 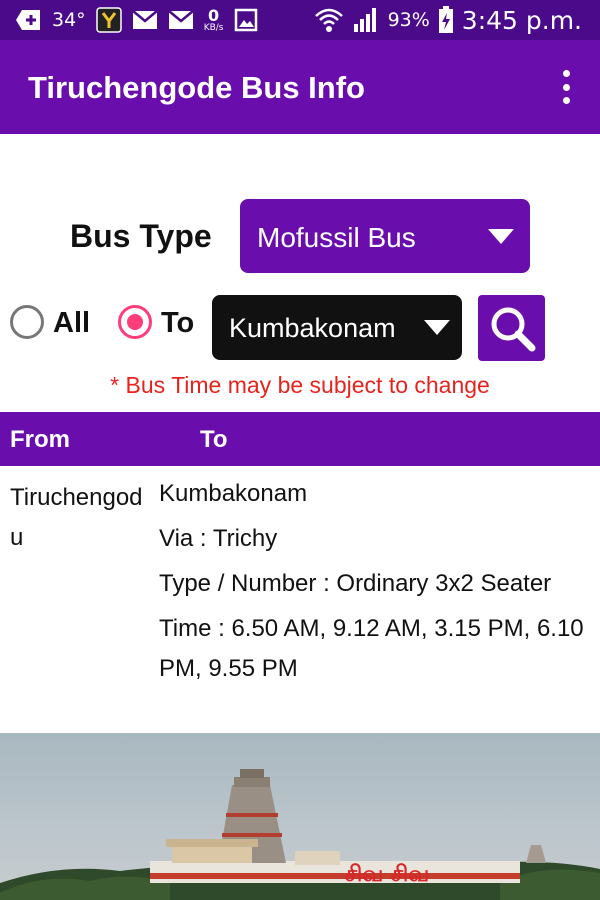 I want to click on battery-icon, so click(x=446, y=20).